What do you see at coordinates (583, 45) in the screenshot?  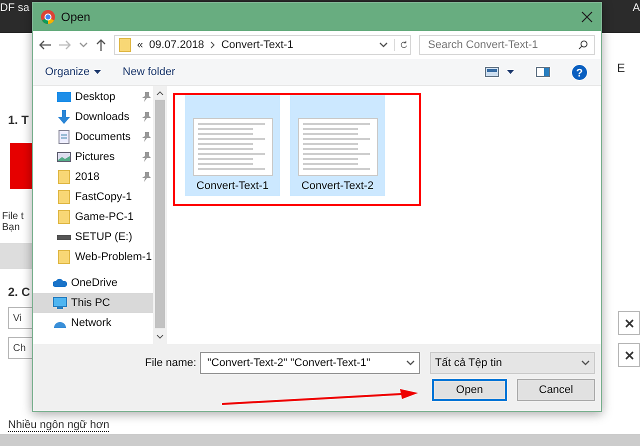 I see `search-icon` at bounding box center [583, 45].